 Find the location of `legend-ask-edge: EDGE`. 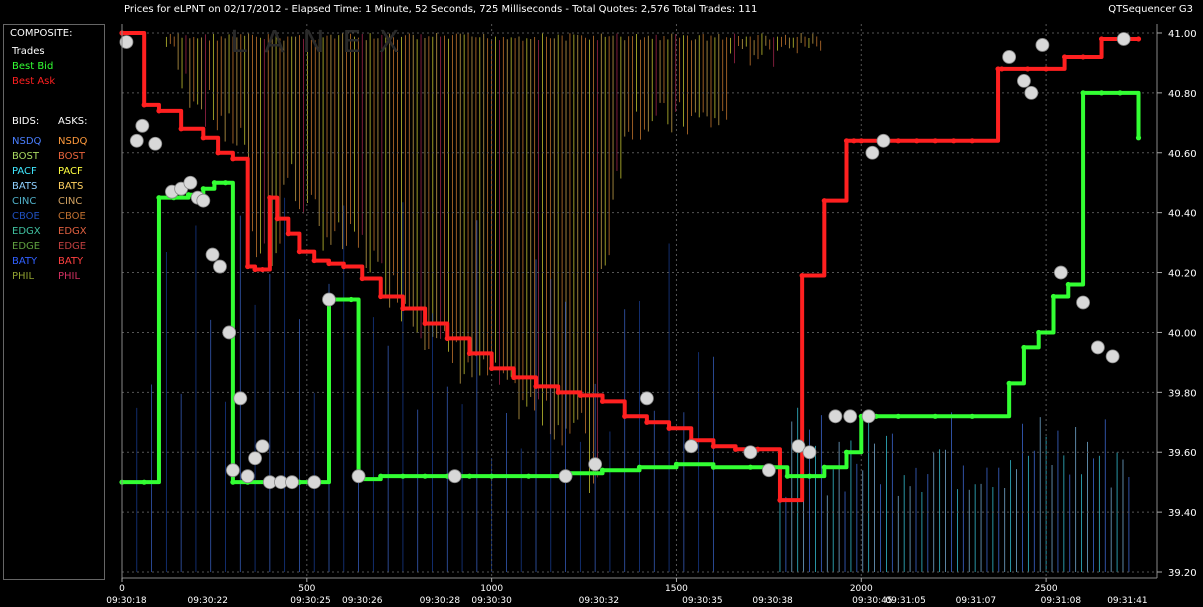

legend-ask-edge: EDGE is located at coordinates (72, 246).